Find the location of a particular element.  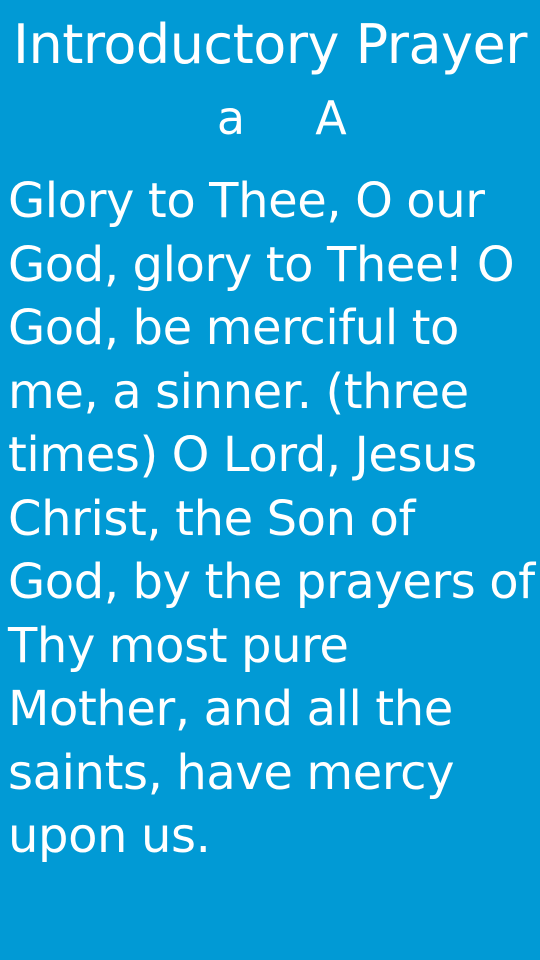

page-title: Introductory Prayer is located at coordinates (270, 44).